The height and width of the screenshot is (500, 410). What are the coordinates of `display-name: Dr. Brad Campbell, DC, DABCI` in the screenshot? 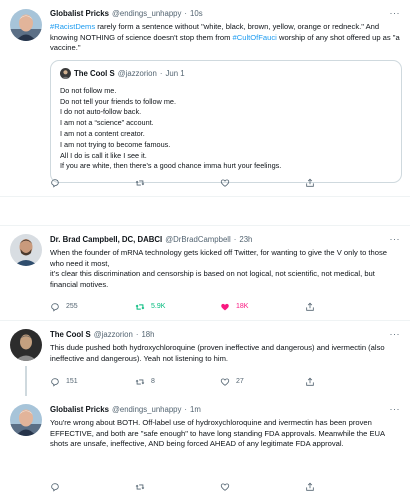 It's located at (106, 240).